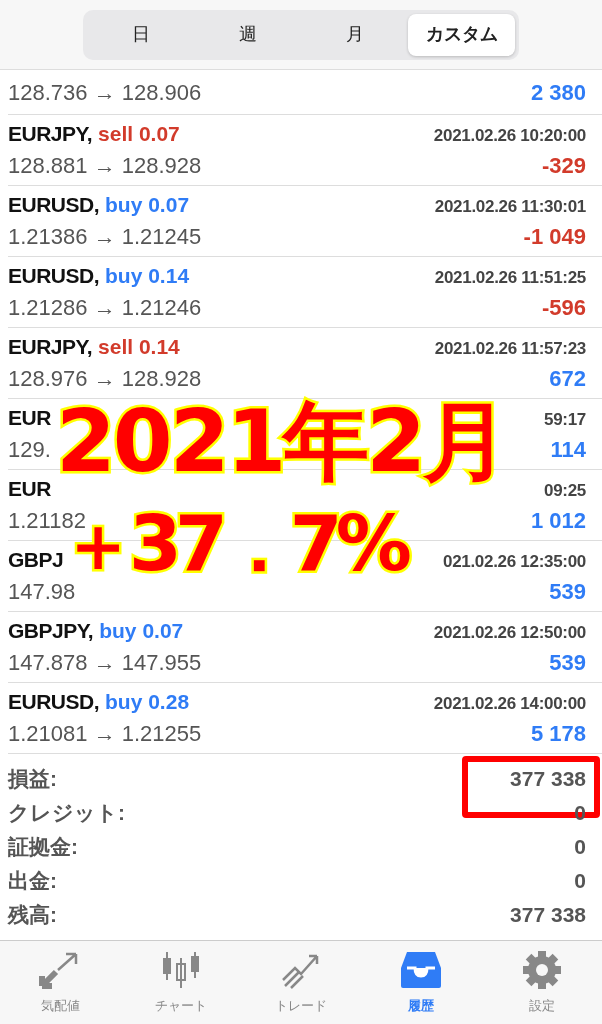 Image resolution: width=602 pixels, height=1024 pixels. Describe the element at coordinates (509, 632) in the screenshot. I see `deal-time: 2021.02.26 12:50:00` at that location.